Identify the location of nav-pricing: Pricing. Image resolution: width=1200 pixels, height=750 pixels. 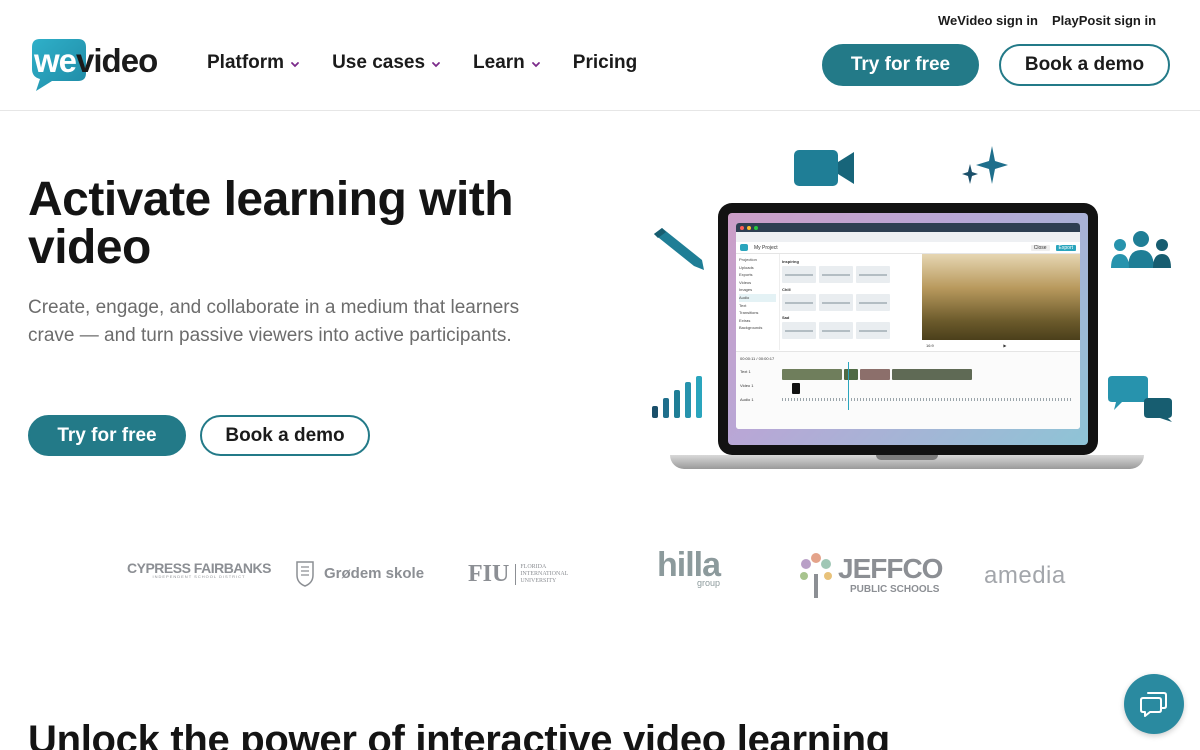
(605, 63).